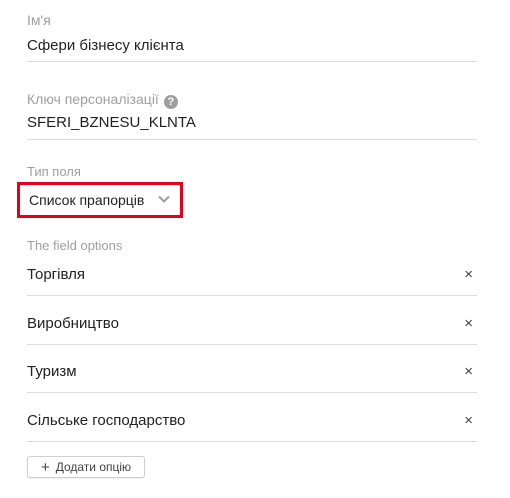  I want to click on plus-icon: +, so click(45, 467).